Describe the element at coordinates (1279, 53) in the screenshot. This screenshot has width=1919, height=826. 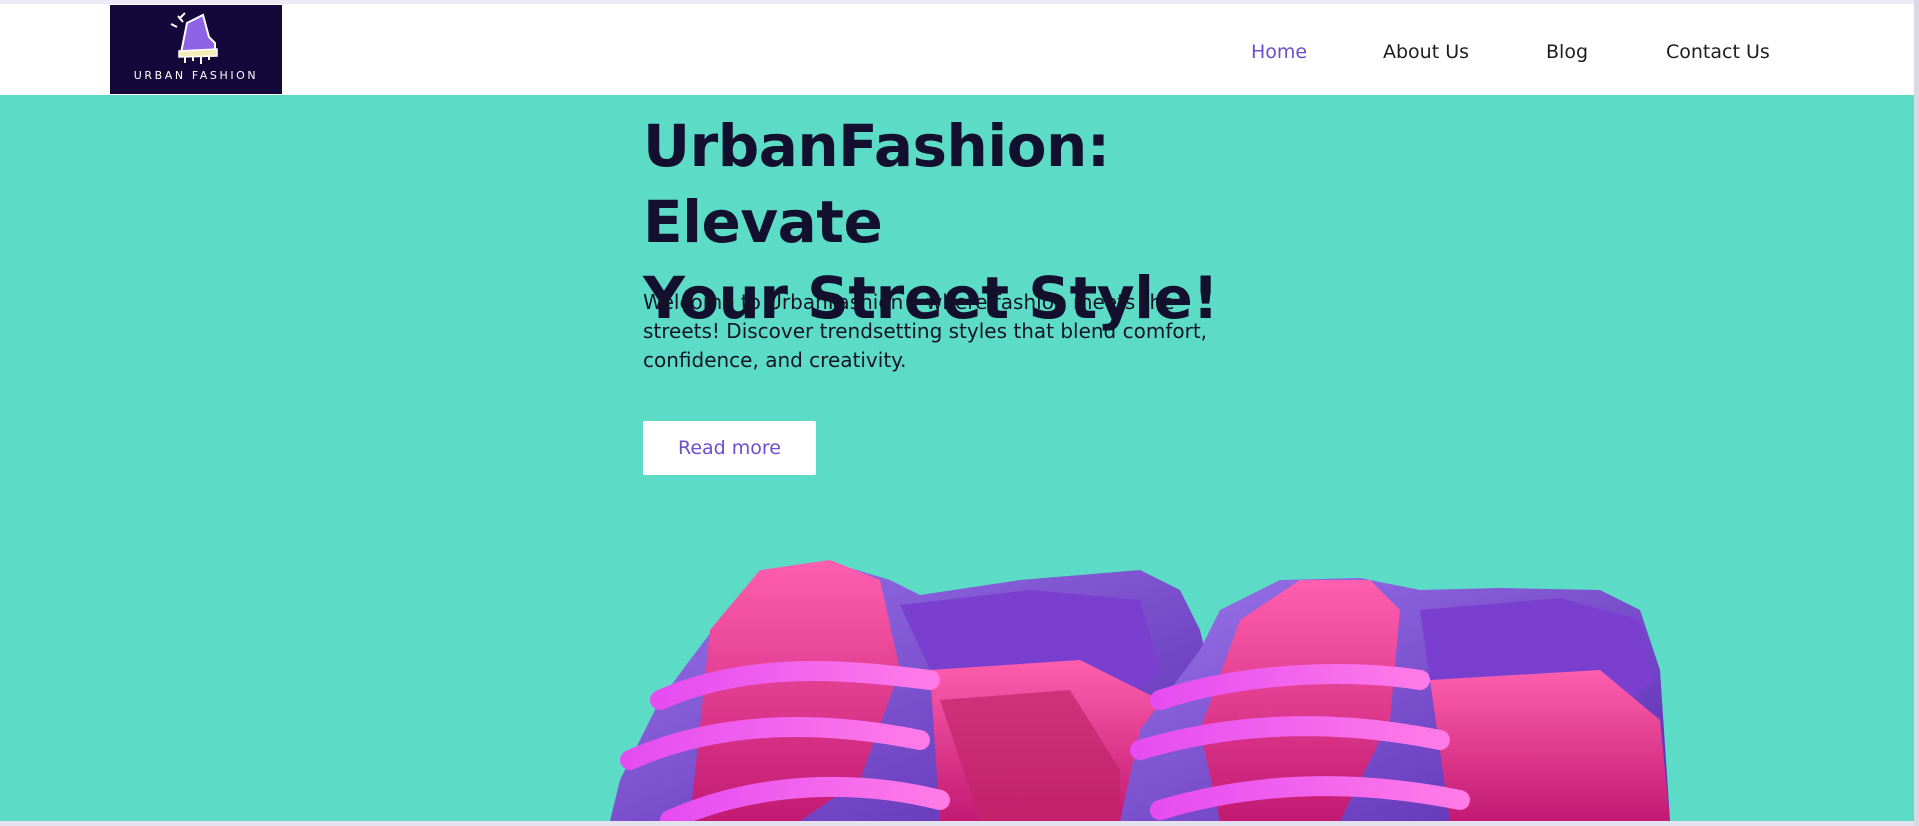
I see `nav-home: Home` at that location.